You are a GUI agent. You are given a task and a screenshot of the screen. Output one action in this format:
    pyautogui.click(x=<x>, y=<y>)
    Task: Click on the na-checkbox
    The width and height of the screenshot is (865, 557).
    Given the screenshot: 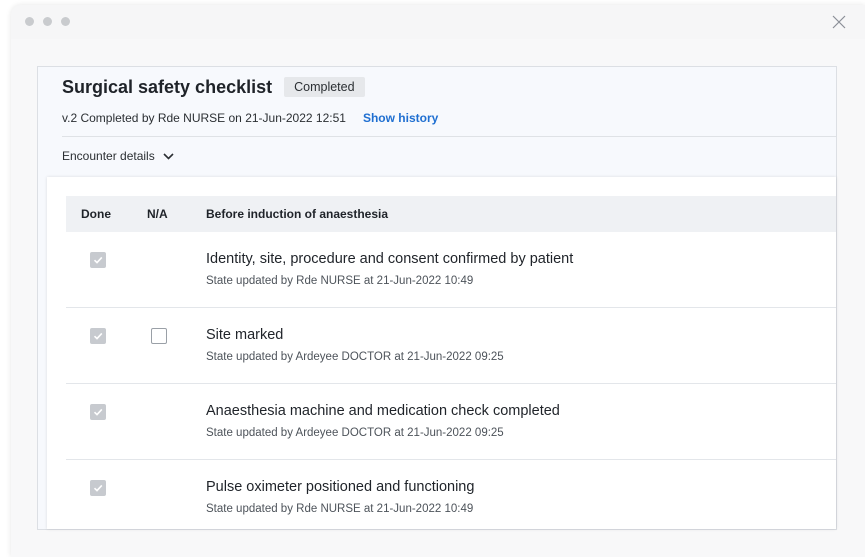 What is the action you would take?
    pyautogui.click(x=159, y=336)
    